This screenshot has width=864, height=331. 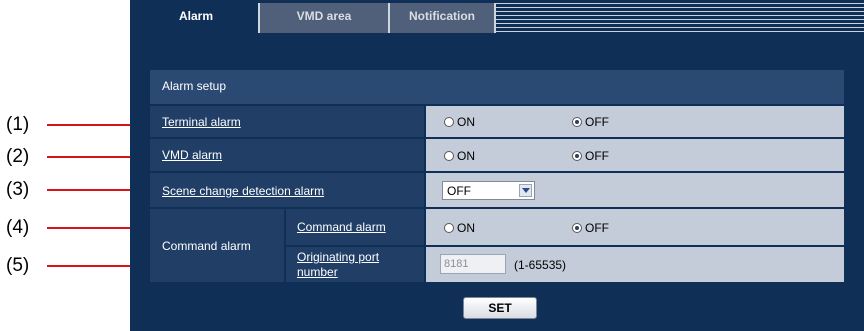 I want to click on callout-number: (5), so click(x=18, y=265).